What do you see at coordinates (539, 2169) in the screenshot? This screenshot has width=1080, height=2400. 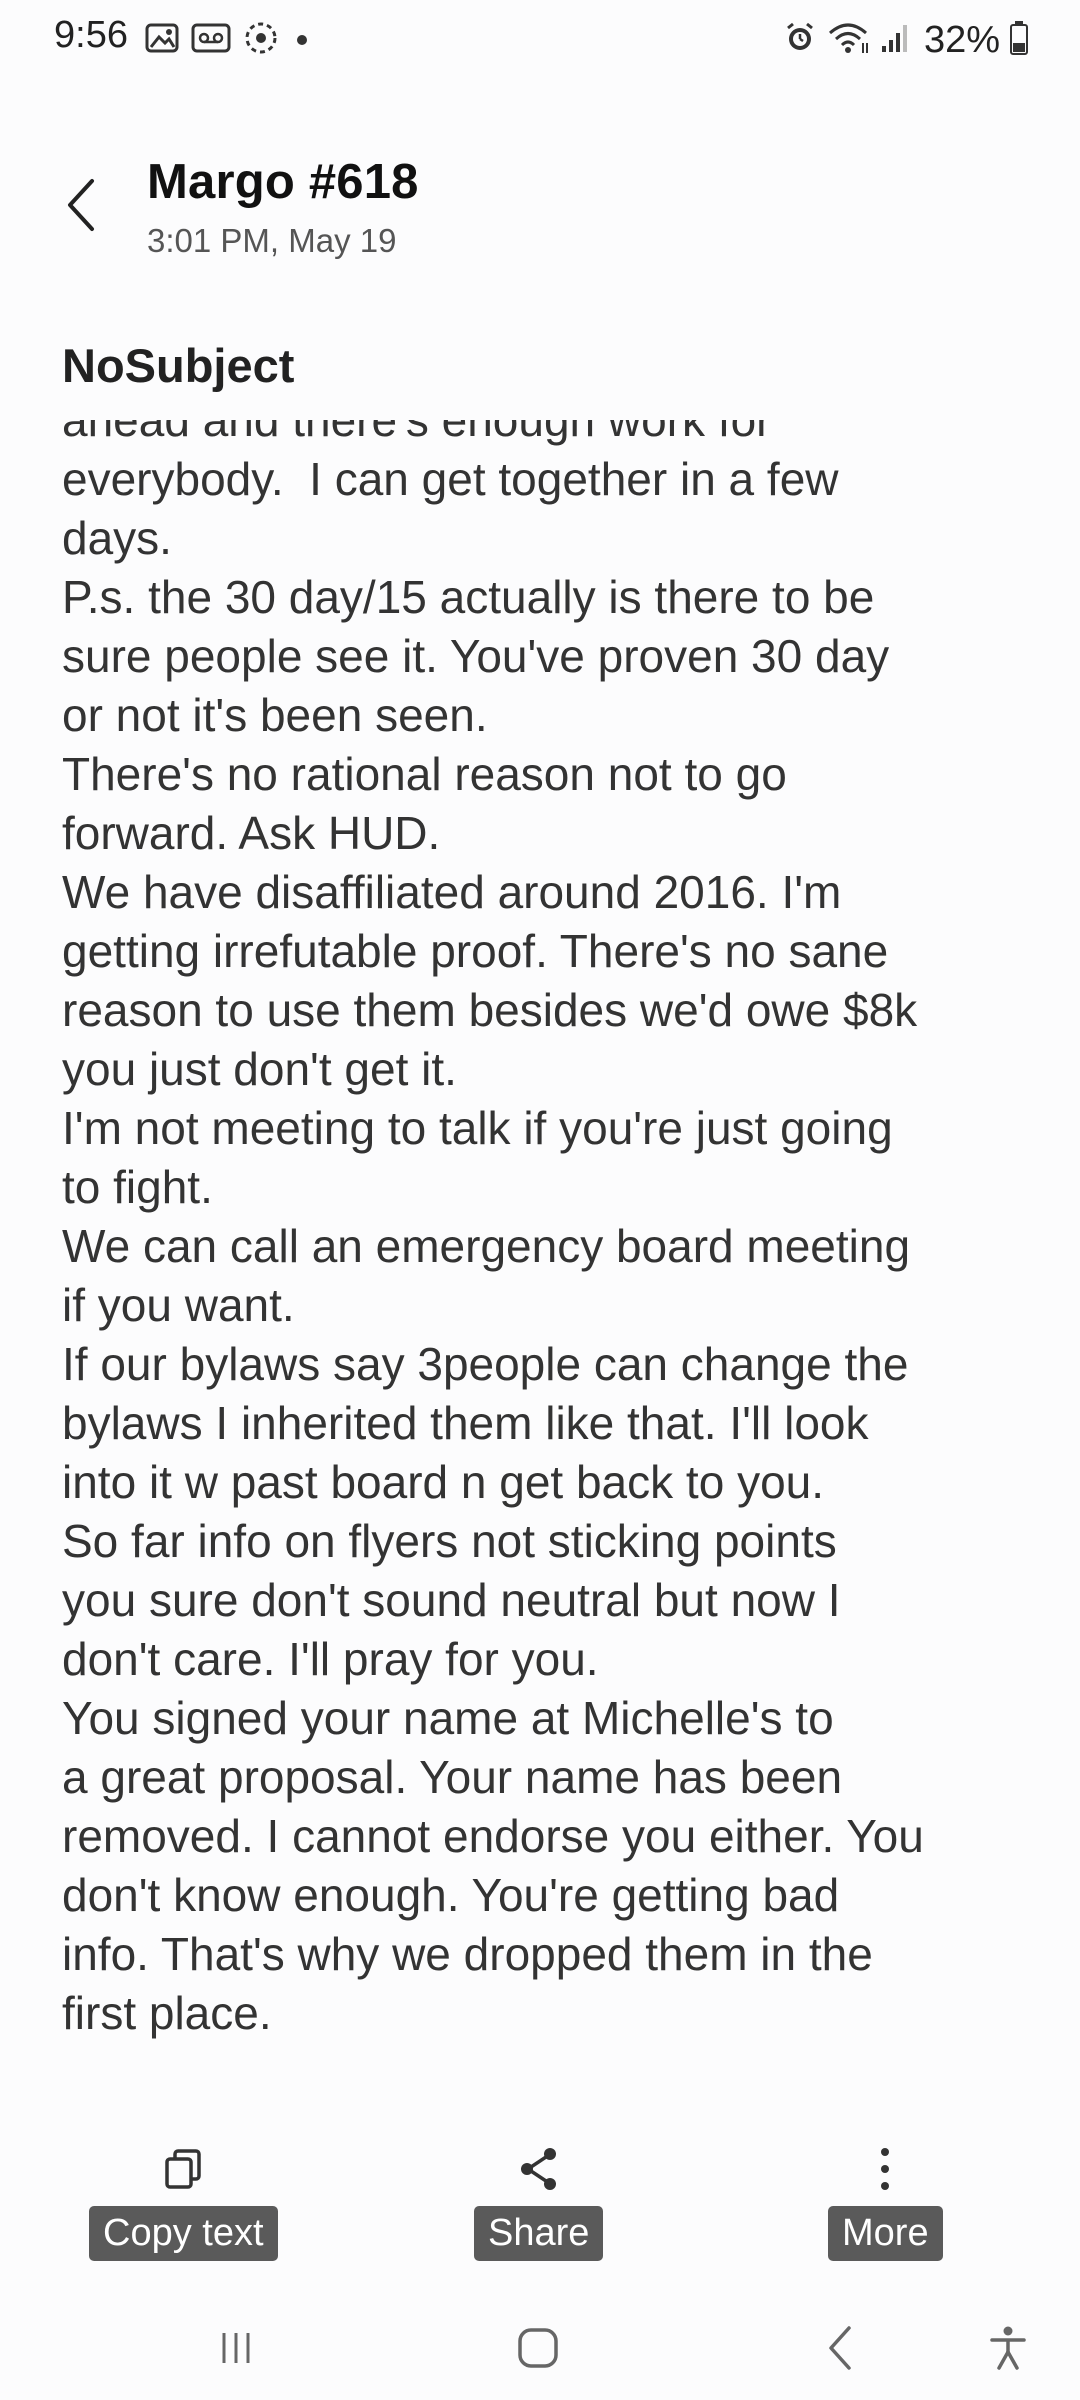 I see `share-icon` at bounding box center [539, 2169].